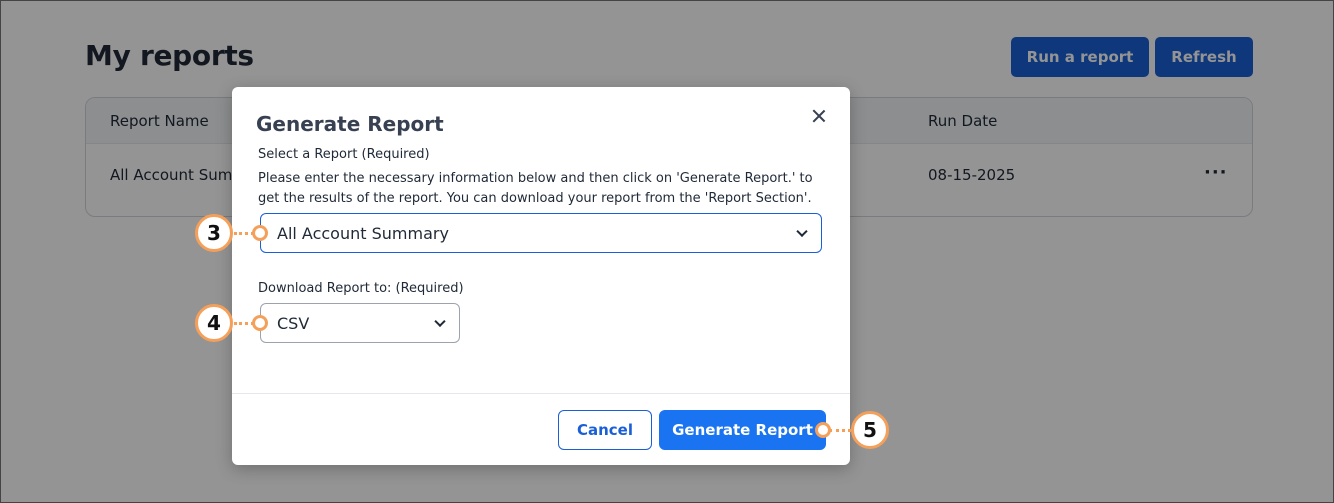 This screenshot has height=503, width=1334. I want to click on download-label: Download Report to: (Required), so click(361, 288).